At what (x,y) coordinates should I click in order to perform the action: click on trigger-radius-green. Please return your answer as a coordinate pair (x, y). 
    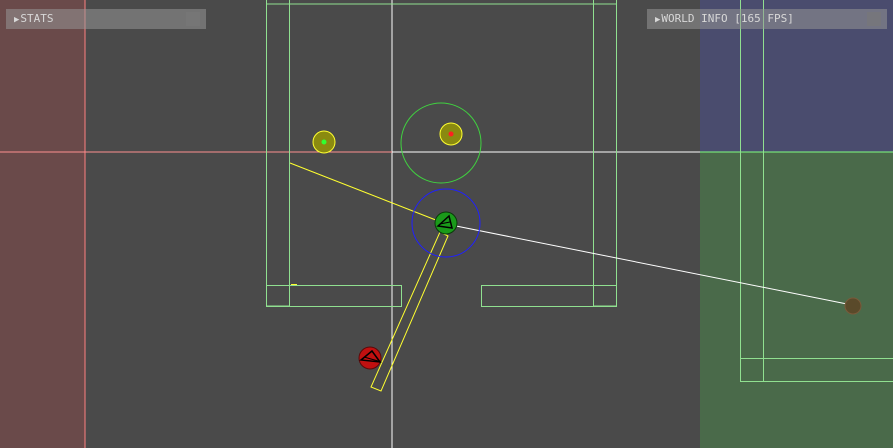
    Looking at the image, I should click on (441, 143).